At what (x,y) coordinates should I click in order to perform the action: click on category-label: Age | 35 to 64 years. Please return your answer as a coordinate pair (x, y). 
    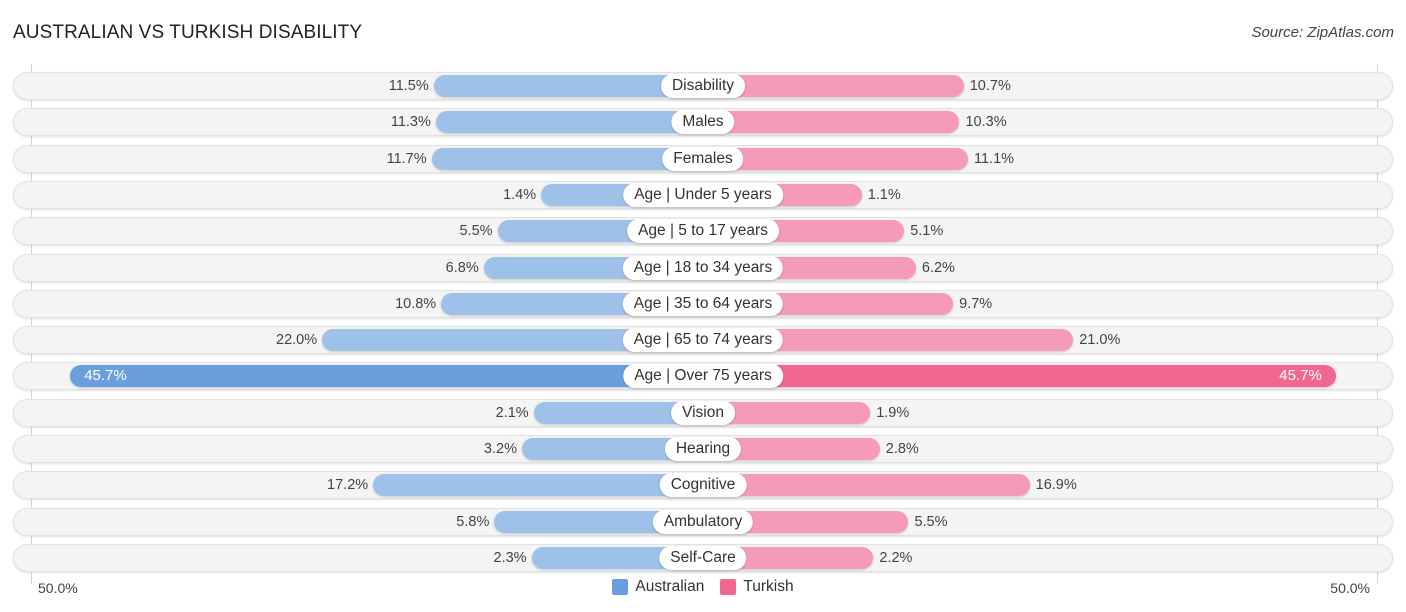
    Looking at the image, I should click on (703, 303).